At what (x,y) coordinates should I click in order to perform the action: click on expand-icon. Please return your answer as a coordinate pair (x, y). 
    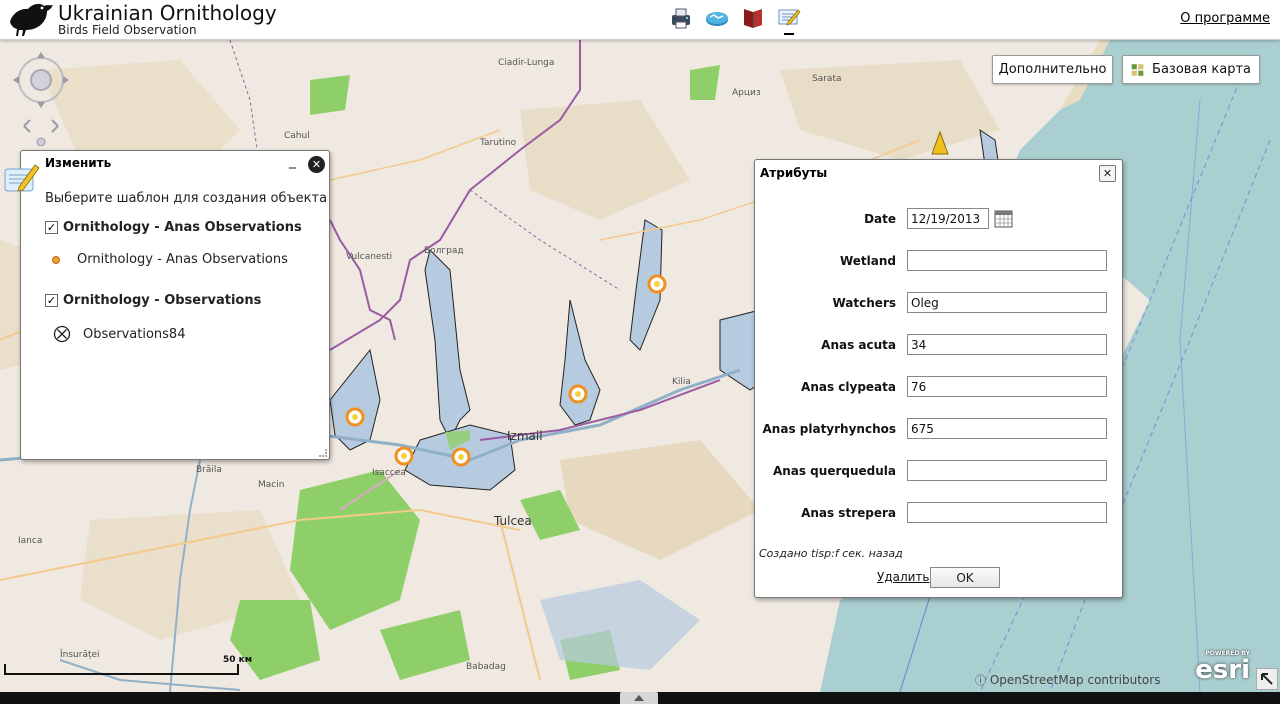
    Looking at the image, I should click on (1267, 679).